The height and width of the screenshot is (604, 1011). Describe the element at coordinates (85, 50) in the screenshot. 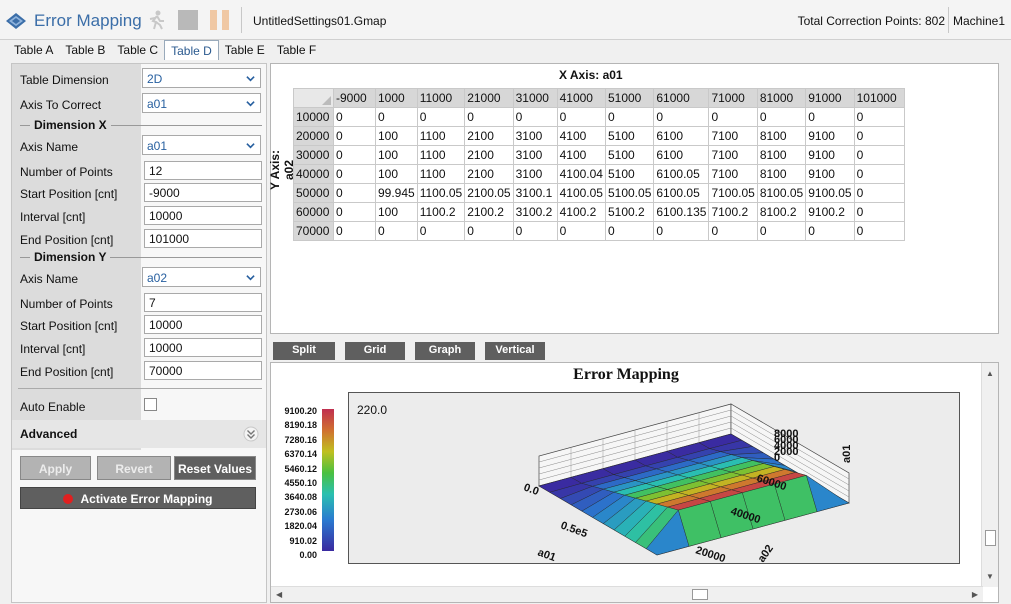

I see `tab-table-b: Table B` at that location.